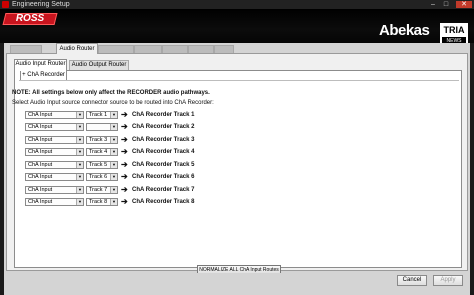 The height and width of the screenshot is (295, 474). Describe the element at coordinates (237, 28) in the screenshot. I see `brand-header: ROSS Abekas TRIA NEWS` at that location.